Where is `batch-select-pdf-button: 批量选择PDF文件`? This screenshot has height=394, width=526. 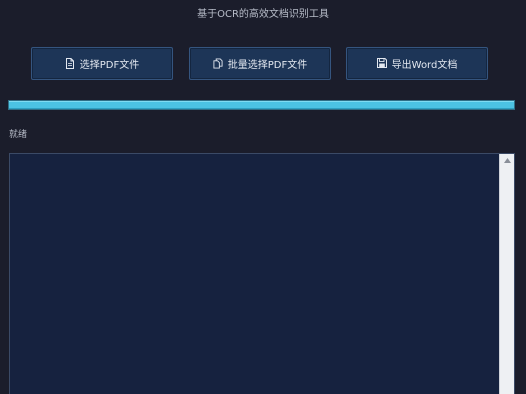 batch-select-pdf-button: 批量选择PDF文件 is located at coordinates (260, 63).